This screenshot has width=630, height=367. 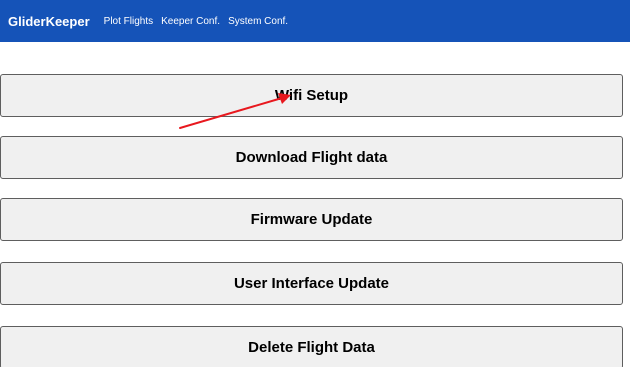 I want to click on user-interface-update-button: User Interface Update, so click(x=311, y=283).